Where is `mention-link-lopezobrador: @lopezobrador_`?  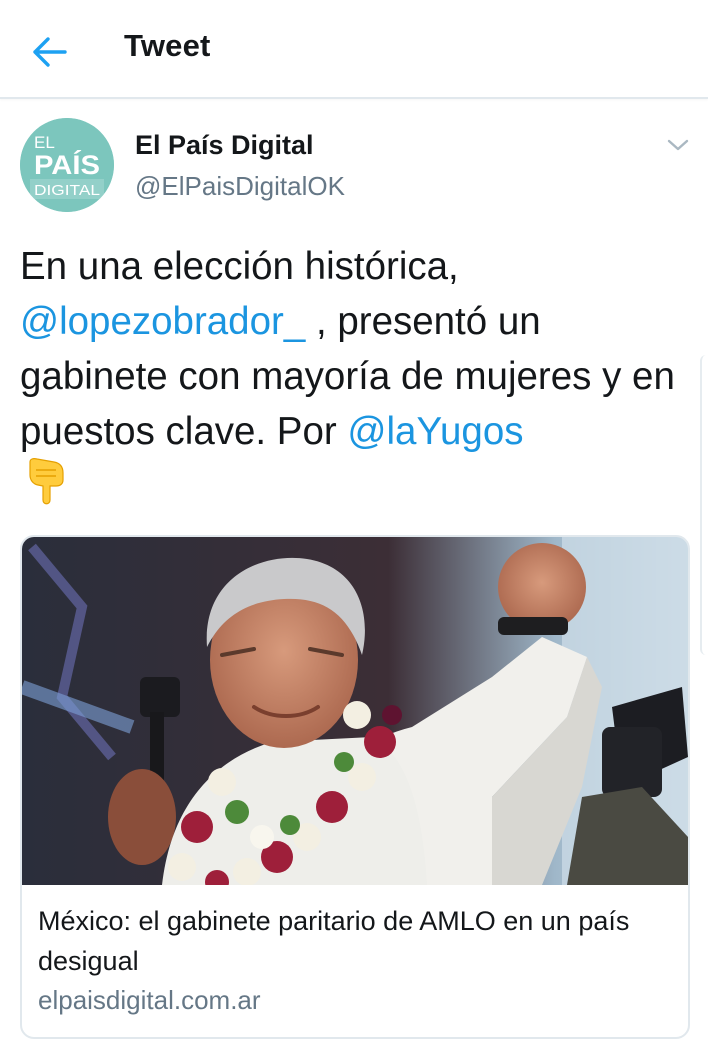 mention-link-lopezobrador: @lopezobrador_ is located at coordinates (162, 321).